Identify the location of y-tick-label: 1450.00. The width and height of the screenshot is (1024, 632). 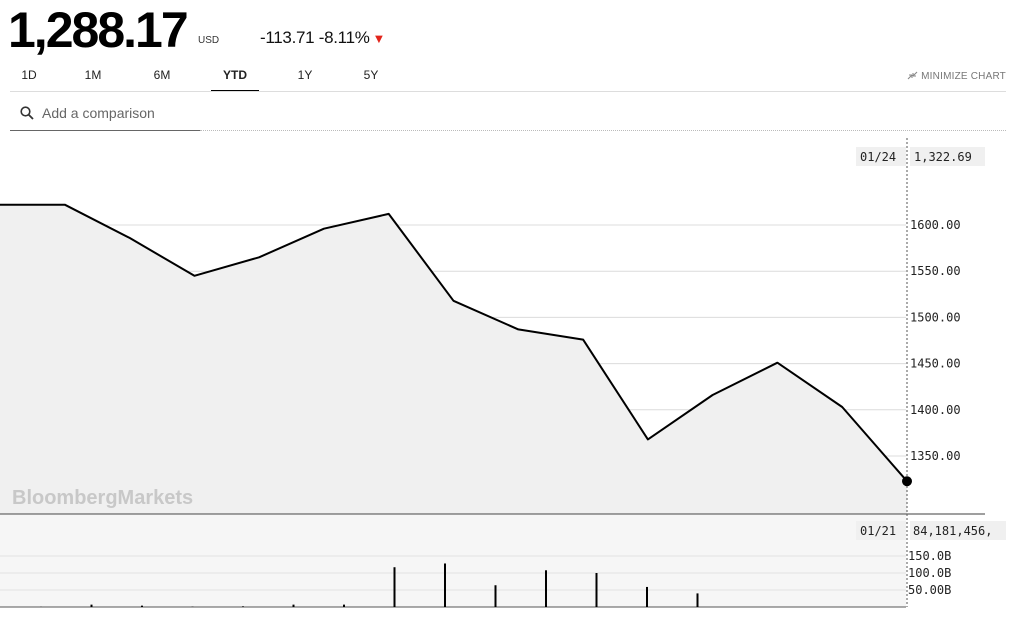
(935, 364).